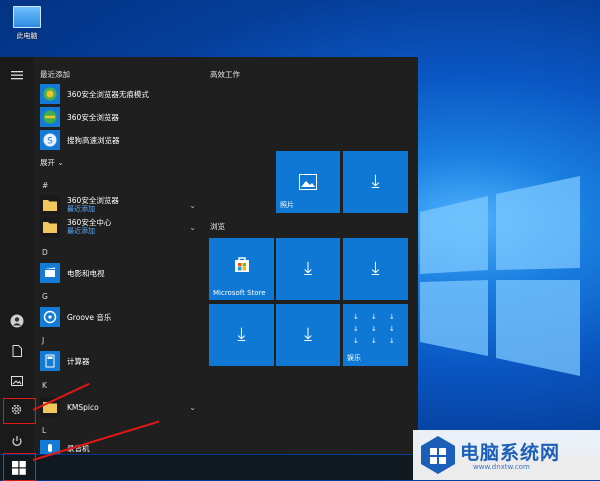 The height and width of the screenshot is (481, 600). Describe the element at coordinates (120, 117) in the screenshot. I see `app-360-browser-recent: 360安全浏览器` at that location.